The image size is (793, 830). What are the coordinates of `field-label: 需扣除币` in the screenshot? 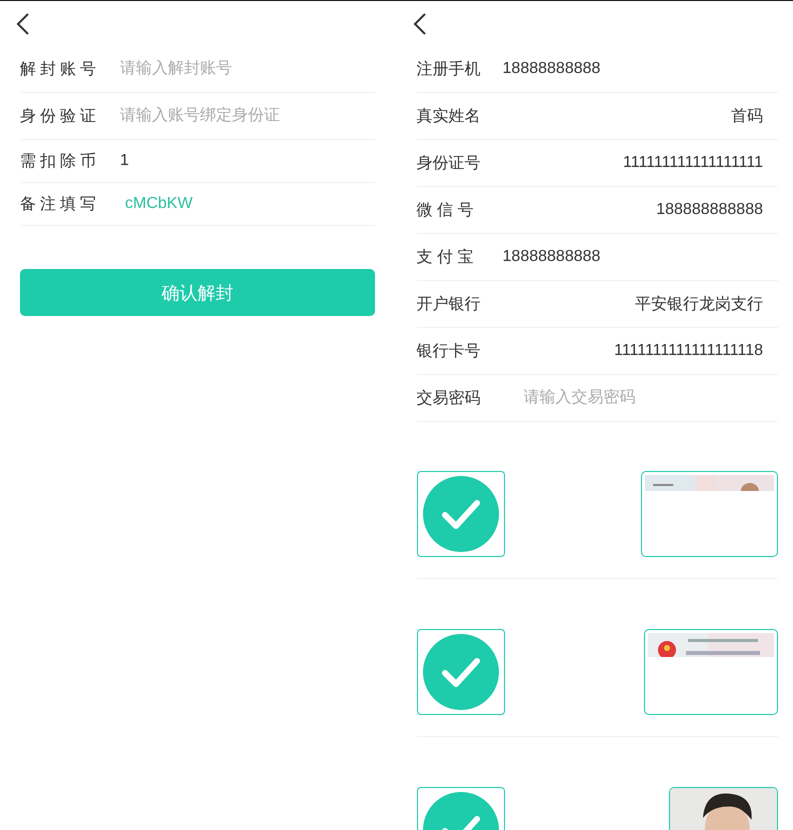 It's located at (60, 162).